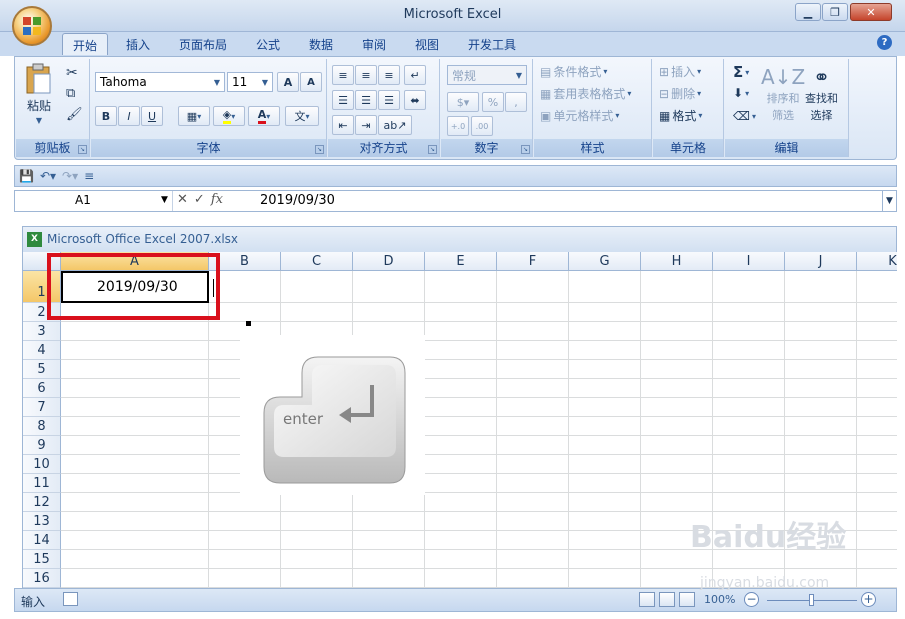 Image resolution: width=905 pixels, height=619 pixels. What do you see at coordinates (194, 116) in the screenshot?
I see `borders-button: ▦ ▾` at bounding box center [194, 116].